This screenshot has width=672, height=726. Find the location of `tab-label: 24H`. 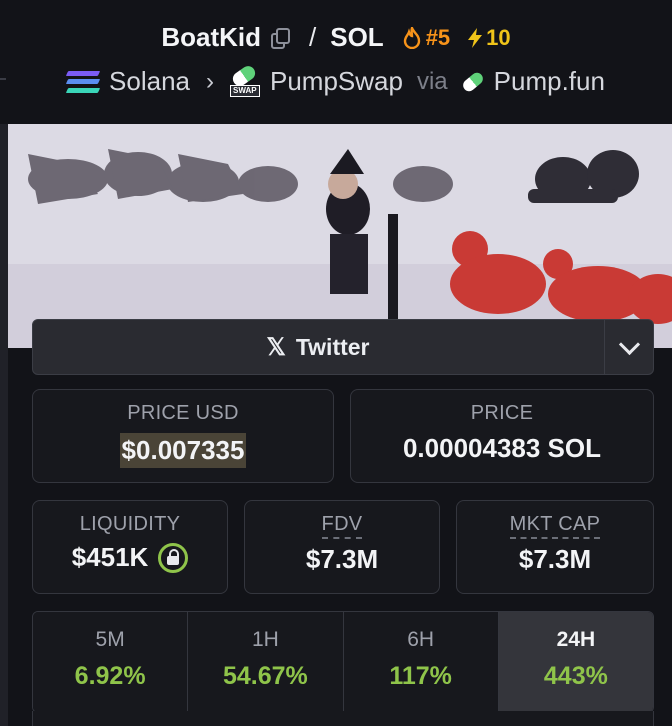

tab-label: 24H is located at coordinates (576, 639).